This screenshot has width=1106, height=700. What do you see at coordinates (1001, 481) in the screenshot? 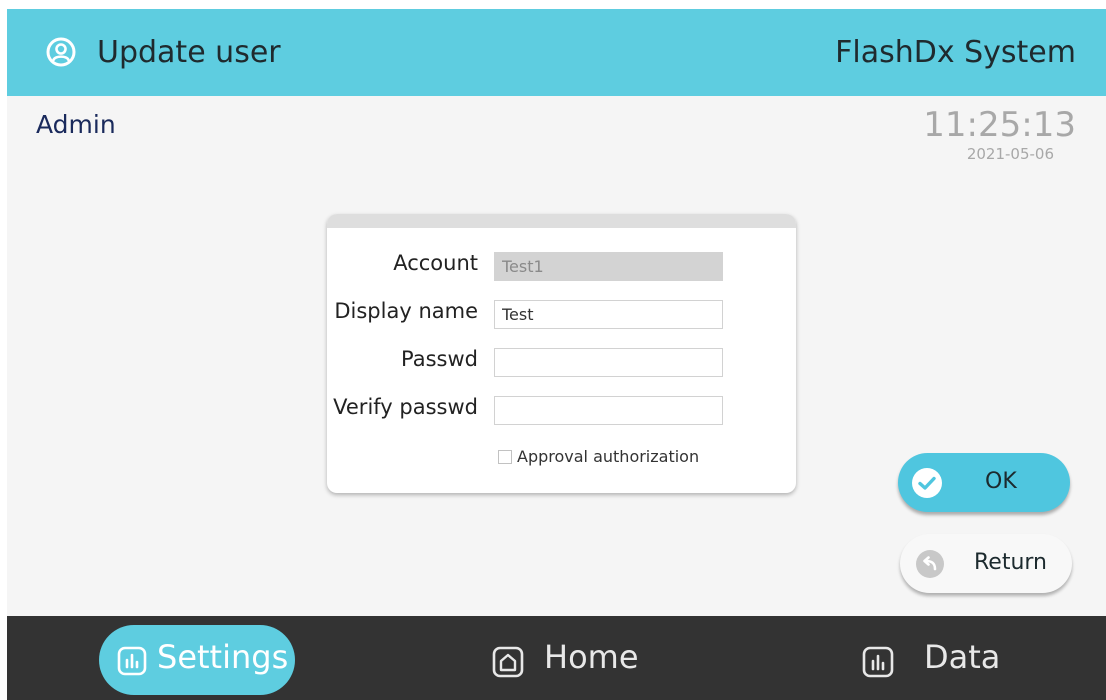
I see `ok-label: OK` at bounding box center [1001, 481].